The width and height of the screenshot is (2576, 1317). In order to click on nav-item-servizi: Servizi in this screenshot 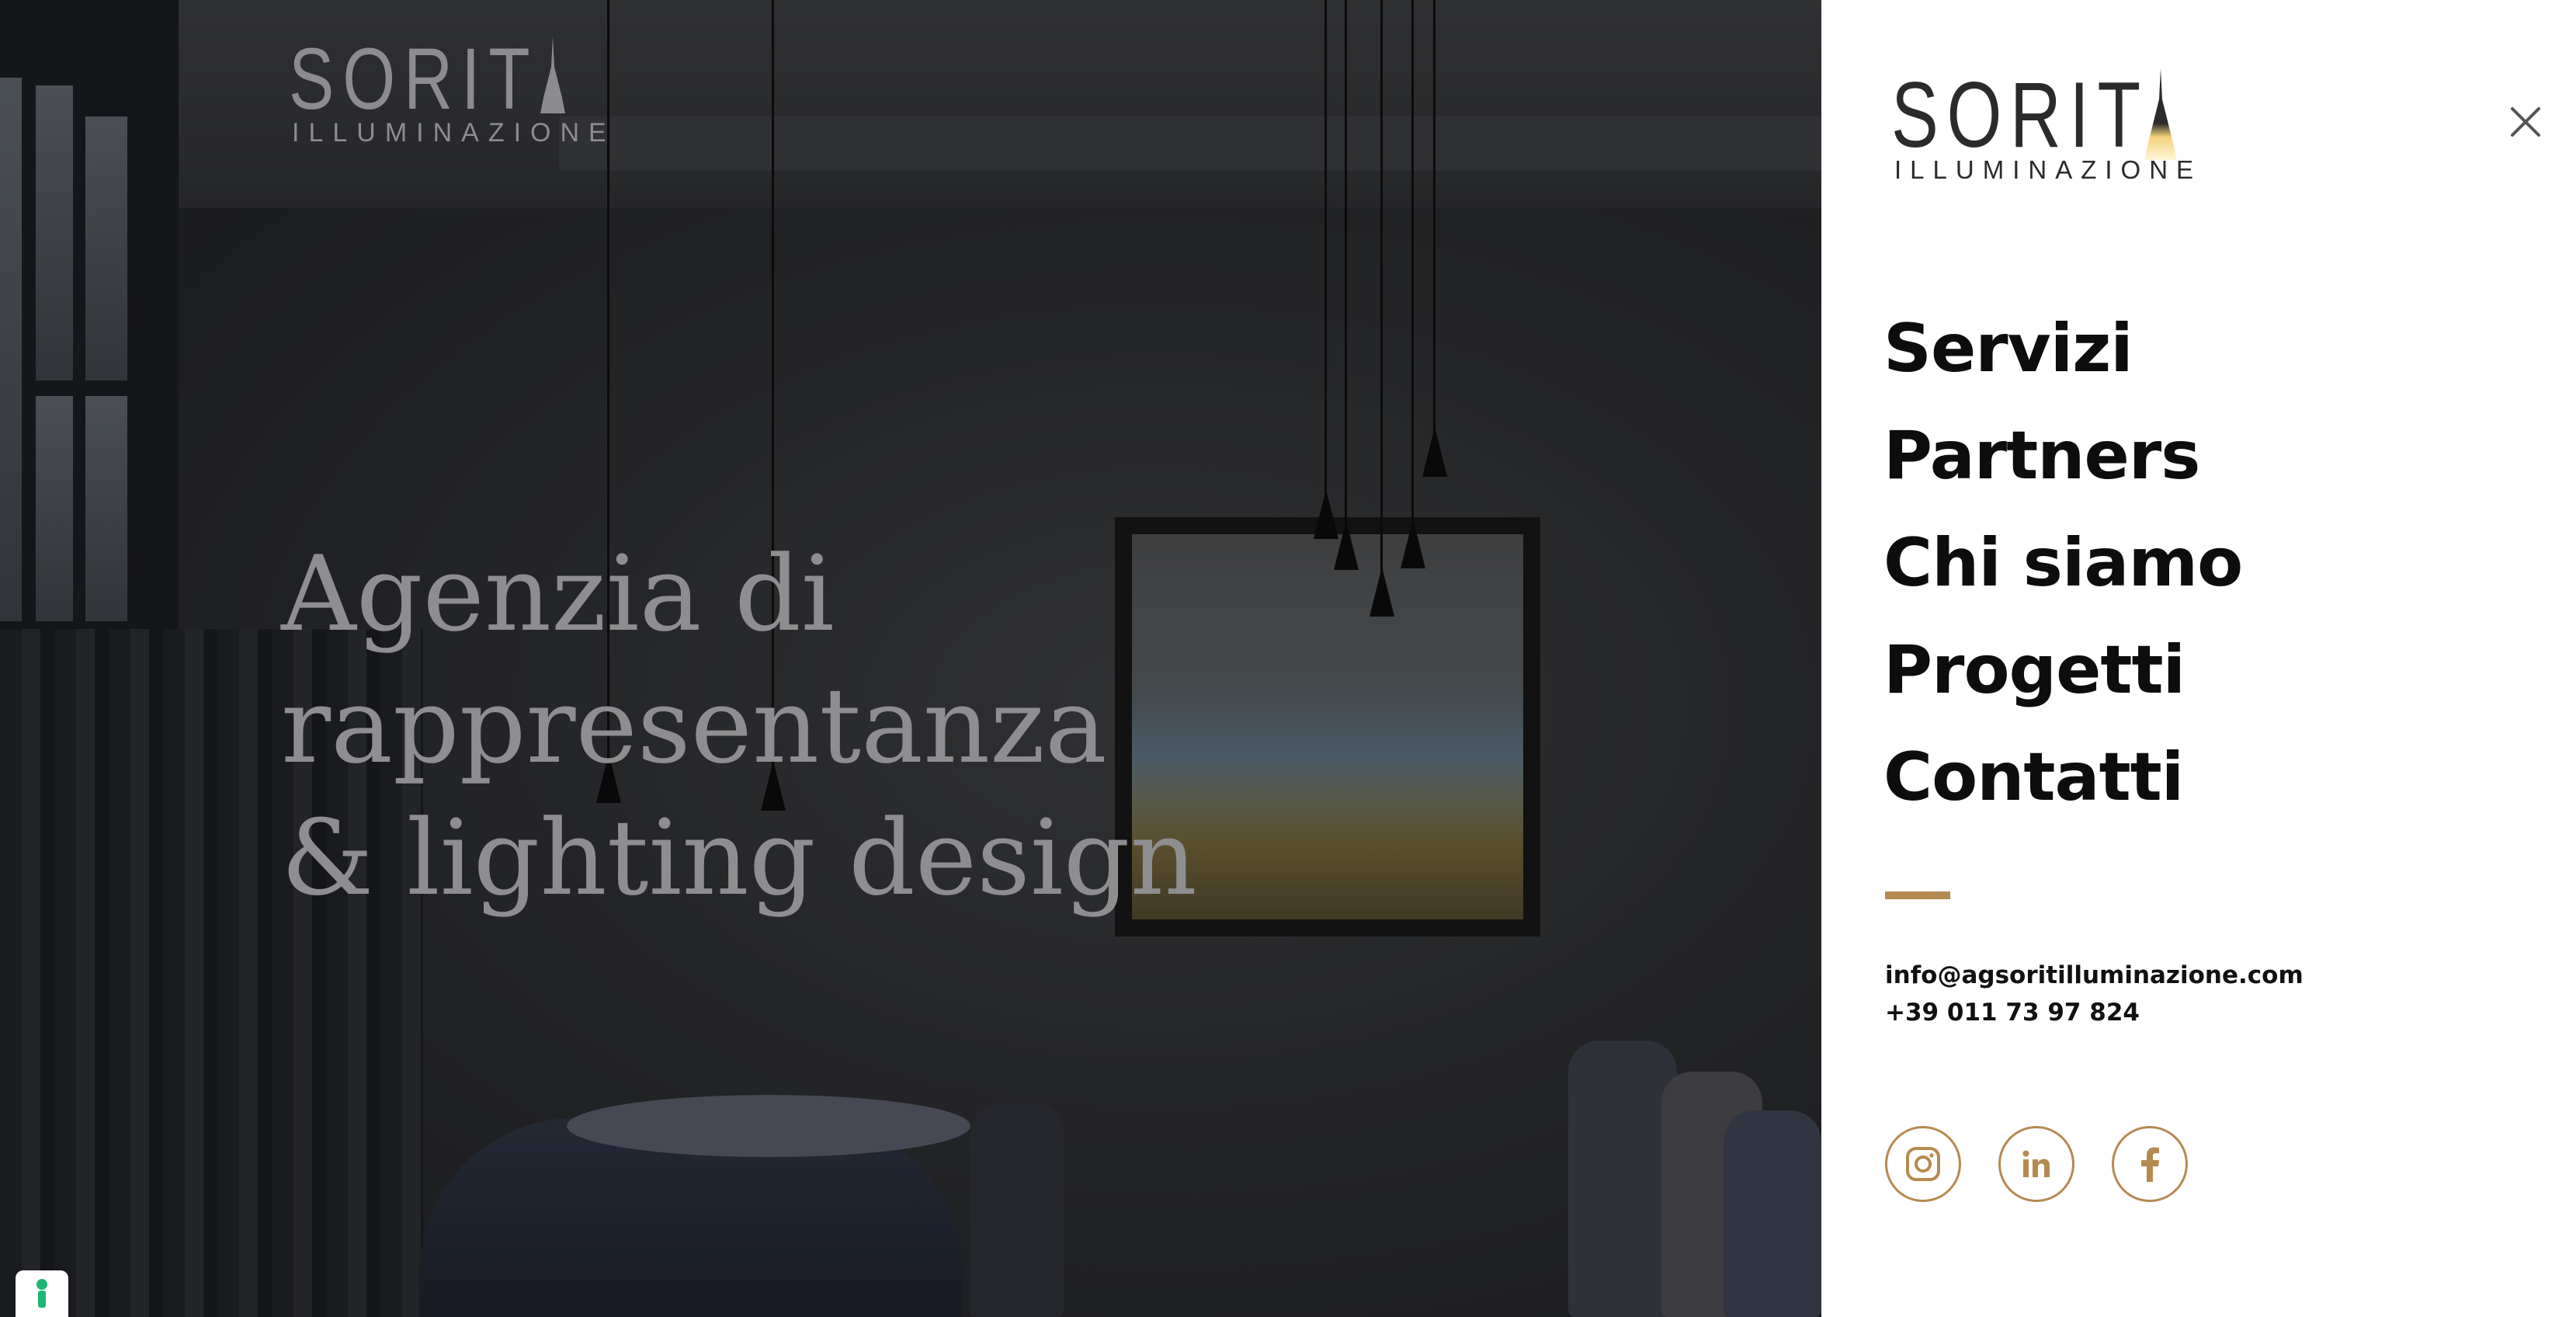, I will do `click(2062, 348)`.